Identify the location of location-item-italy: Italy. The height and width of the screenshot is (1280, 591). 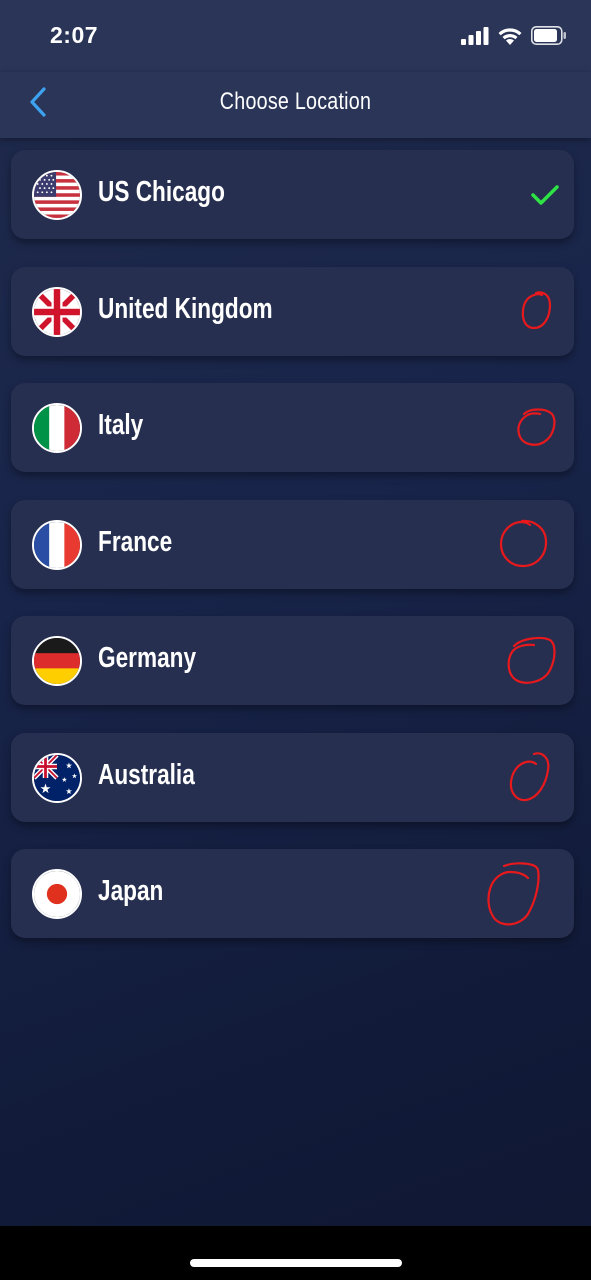
(292, 427).